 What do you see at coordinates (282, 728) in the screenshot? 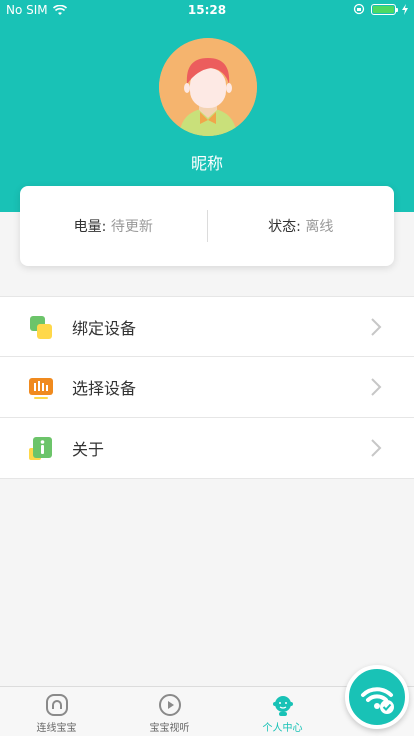
I see `tab-label-profile: 个人中心` at bounding box center [282, 728].